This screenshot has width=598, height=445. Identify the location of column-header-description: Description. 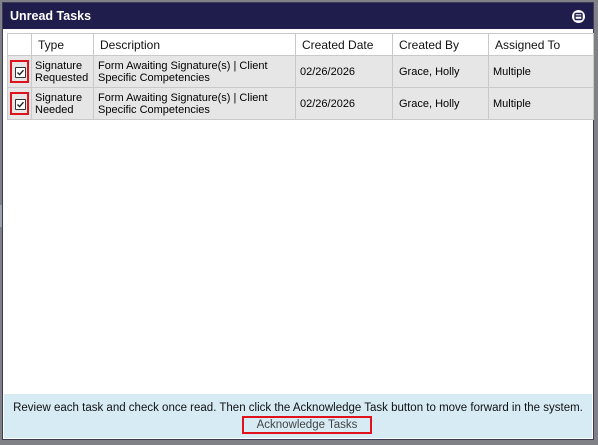
(194, 44).